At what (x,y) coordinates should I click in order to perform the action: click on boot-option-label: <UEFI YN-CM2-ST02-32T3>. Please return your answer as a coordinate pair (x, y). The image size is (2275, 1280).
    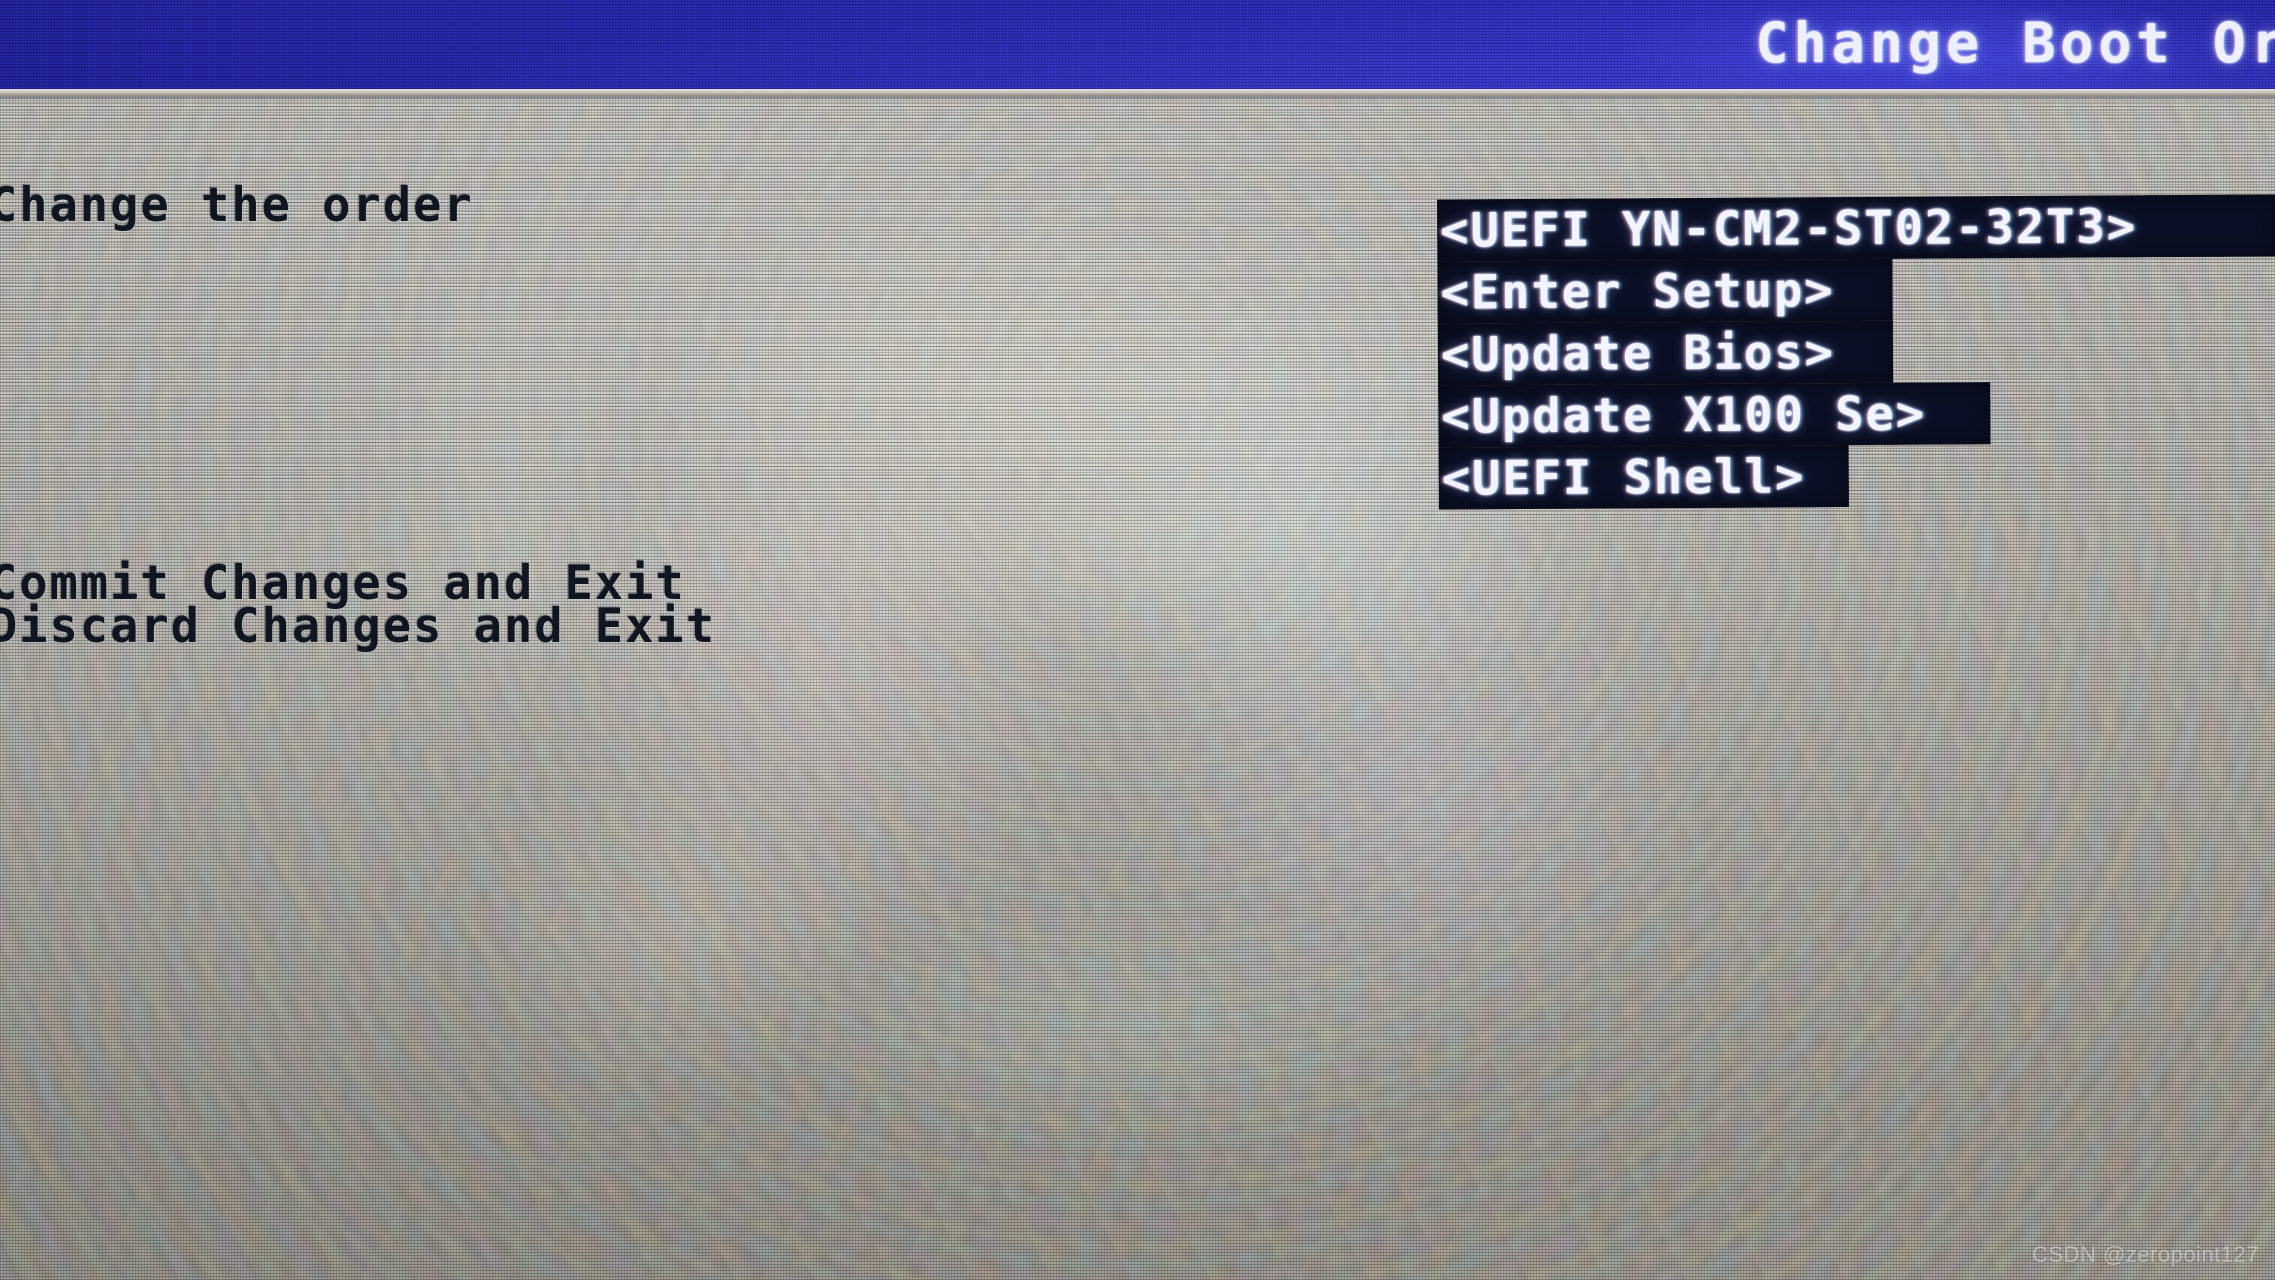
    Looking at the image, I should click on (1789, 228).